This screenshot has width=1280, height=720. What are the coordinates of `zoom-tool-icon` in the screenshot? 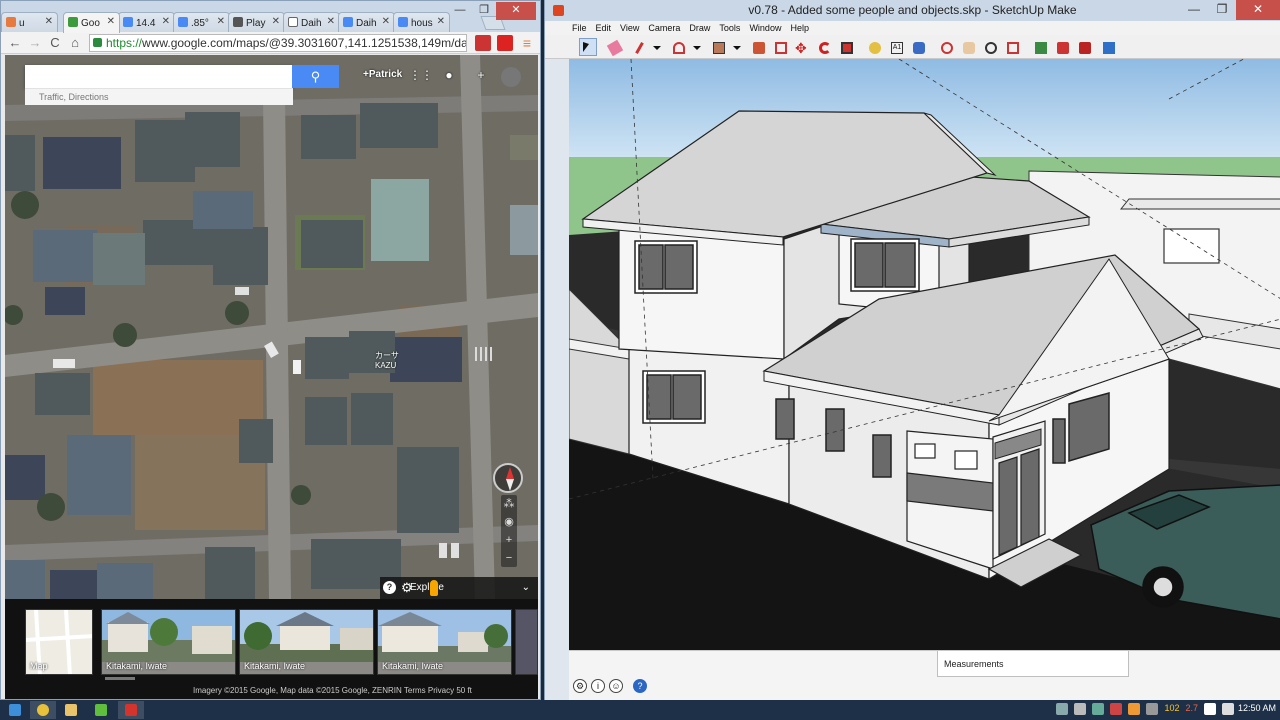 It's located at (990, 47).